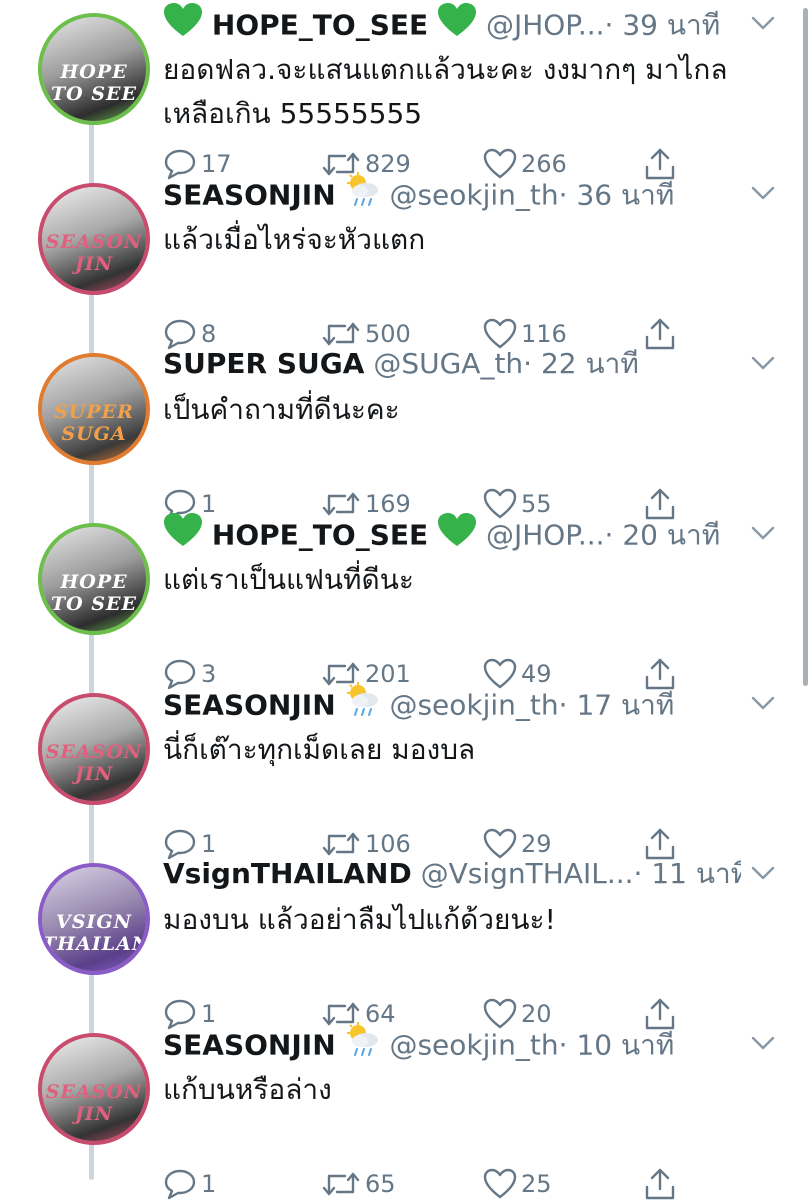  I want to click on timestamp: · 17 นาที, so click(617, 705).